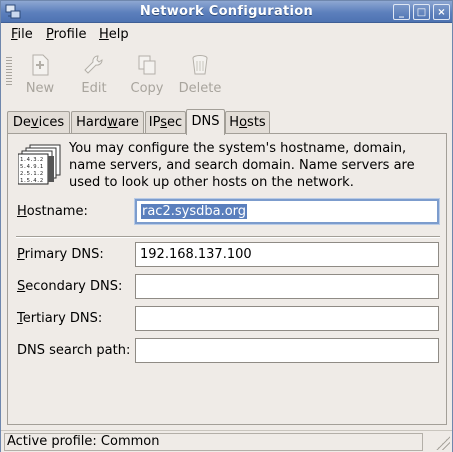 This screenshot has height=452, width=453. I want to click on trash-icon, so click(200, 65).